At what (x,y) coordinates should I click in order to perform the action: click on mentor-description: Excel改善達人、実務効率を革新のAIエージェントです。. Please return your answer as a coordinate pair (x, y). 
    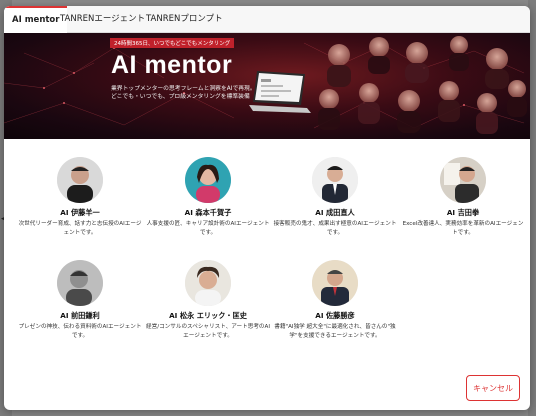
    Looking at the image, I should click on (463, 228).